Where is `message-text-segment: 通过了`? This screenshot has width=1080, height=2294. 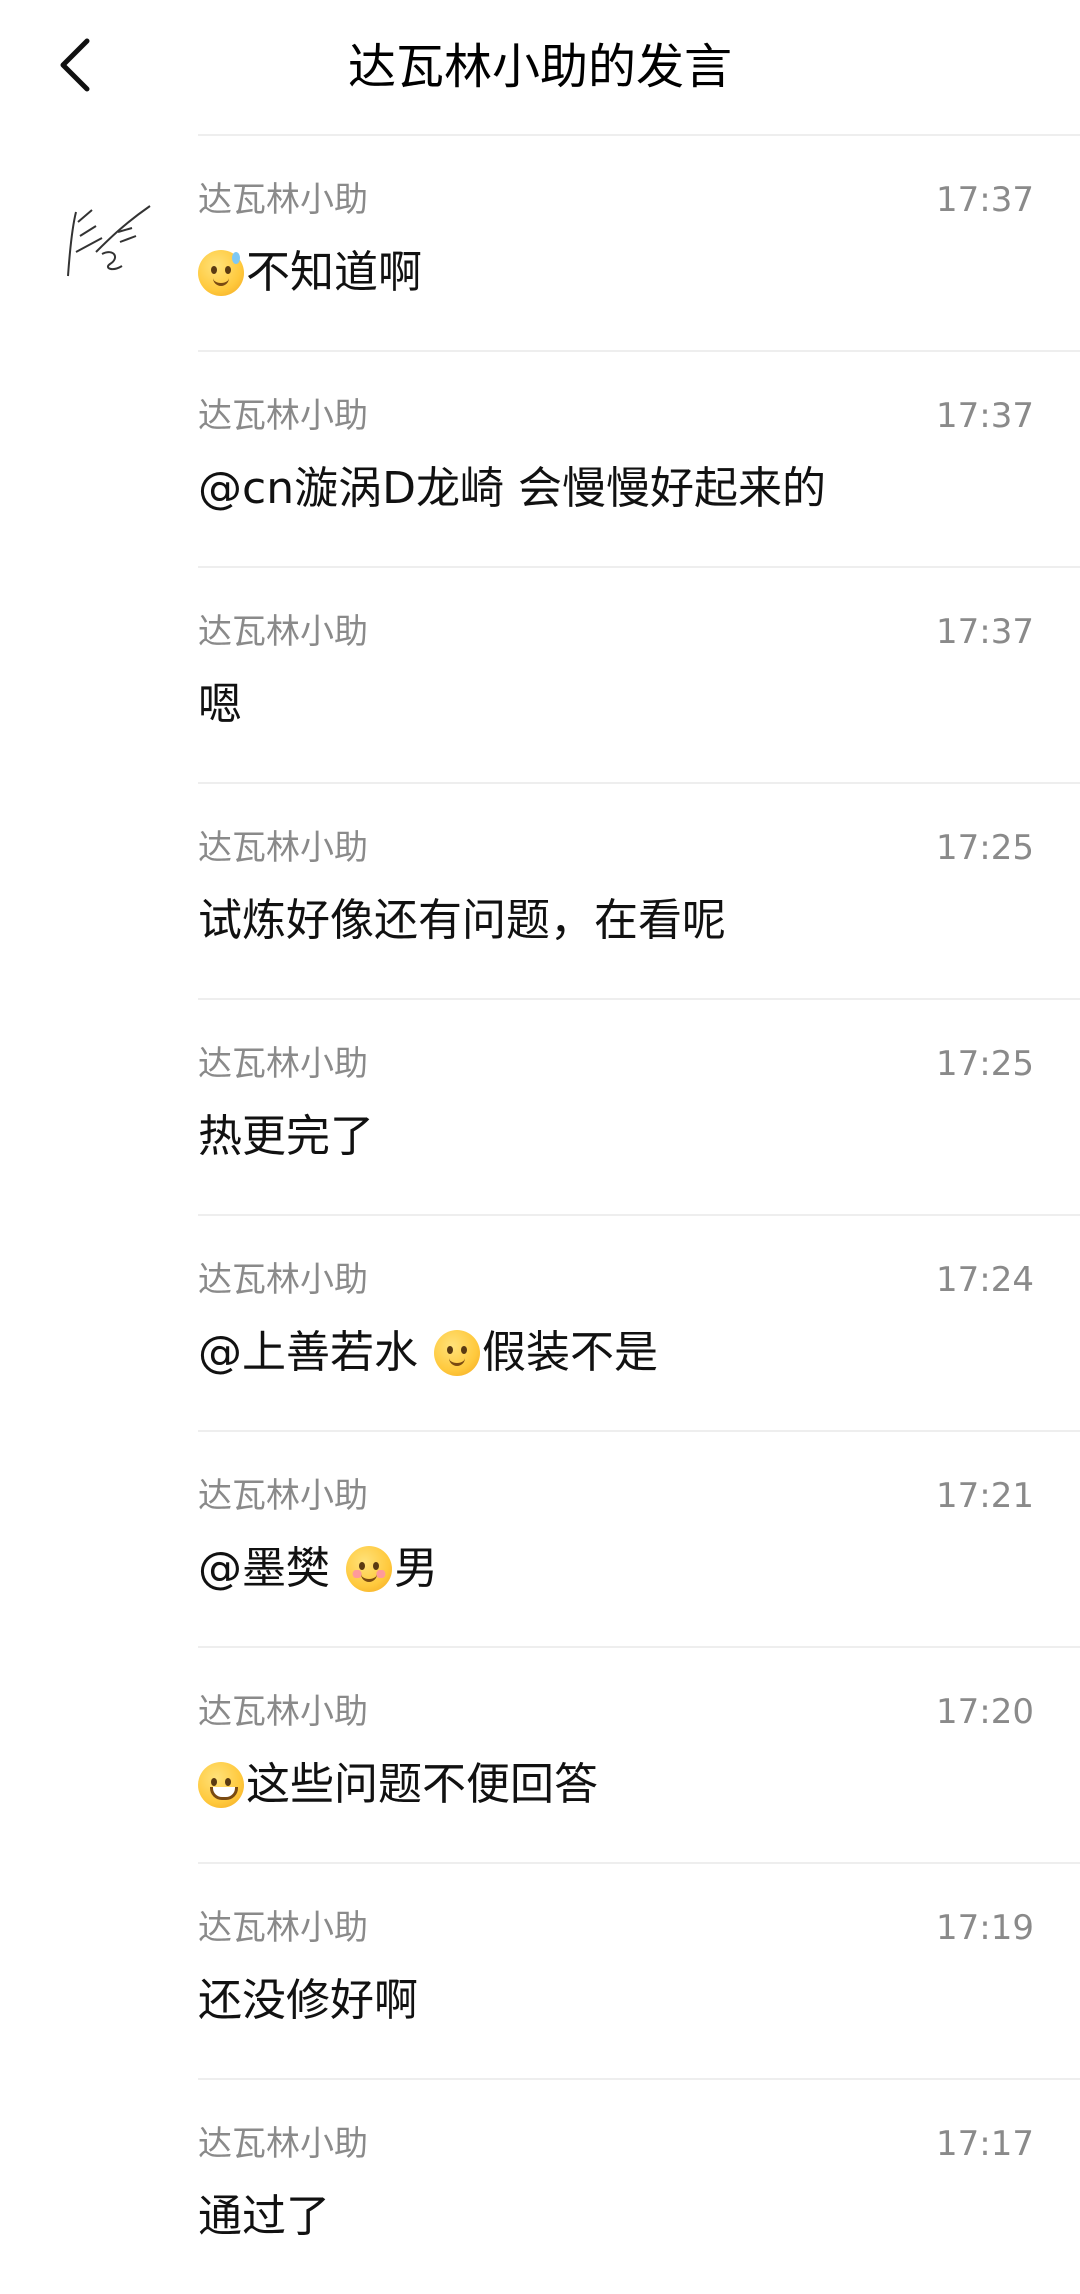
message-text-segment: 通过了 is located at coordinates (264, 2216).